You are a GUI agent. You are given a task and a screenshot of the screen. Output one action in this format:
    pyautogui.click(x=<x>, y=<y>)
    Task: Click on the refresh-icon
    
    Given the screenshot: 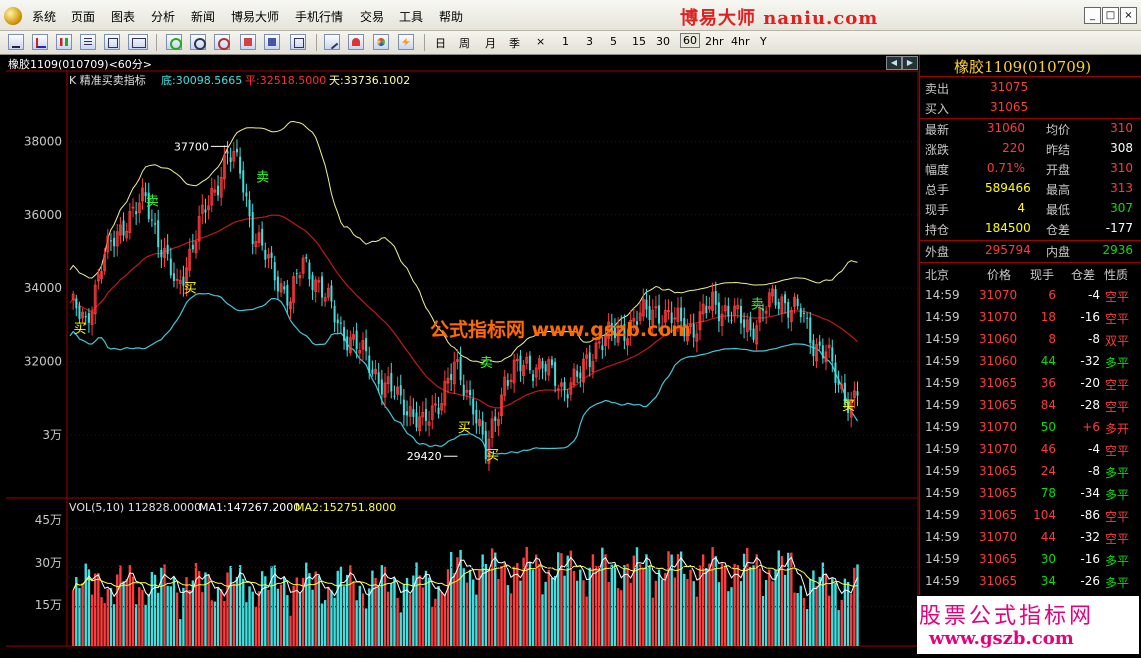 What is the action you would take?
    pyautogui.click(x=174, y=42)
    